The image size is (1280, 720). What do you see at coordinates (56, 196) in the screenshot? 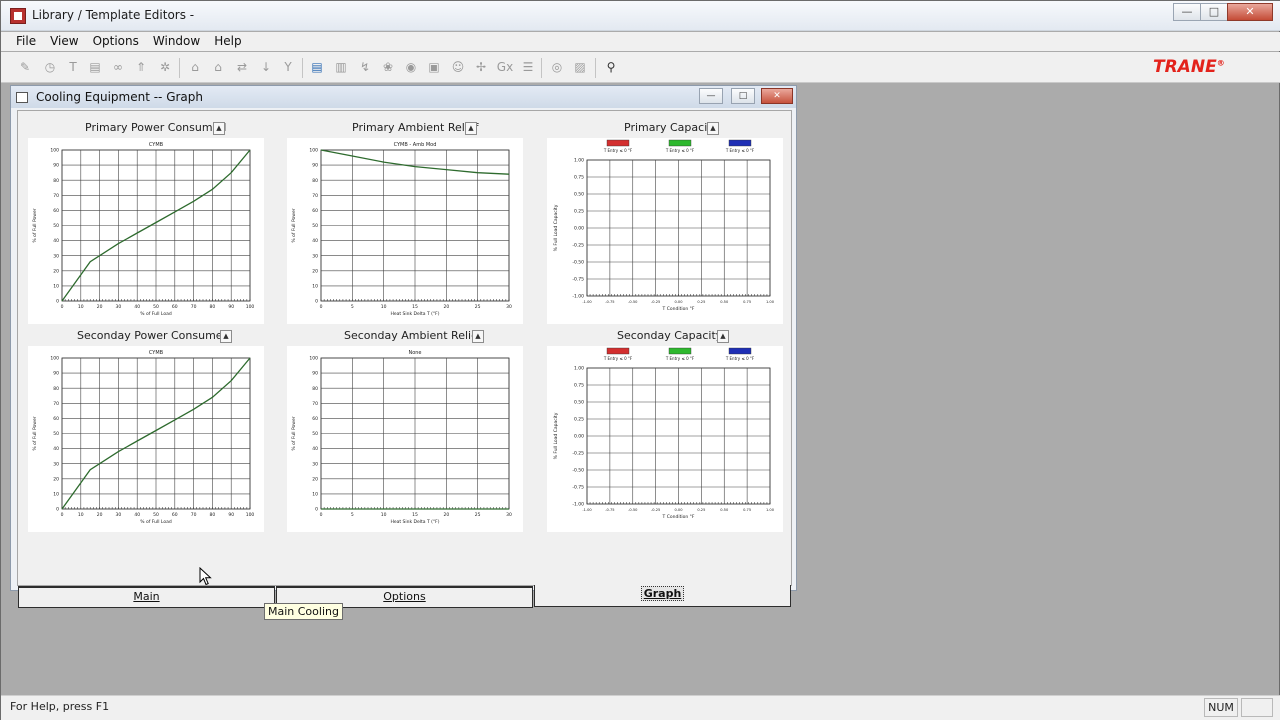
I see `y-tick-label: 70` at bounding box center [56, 196].